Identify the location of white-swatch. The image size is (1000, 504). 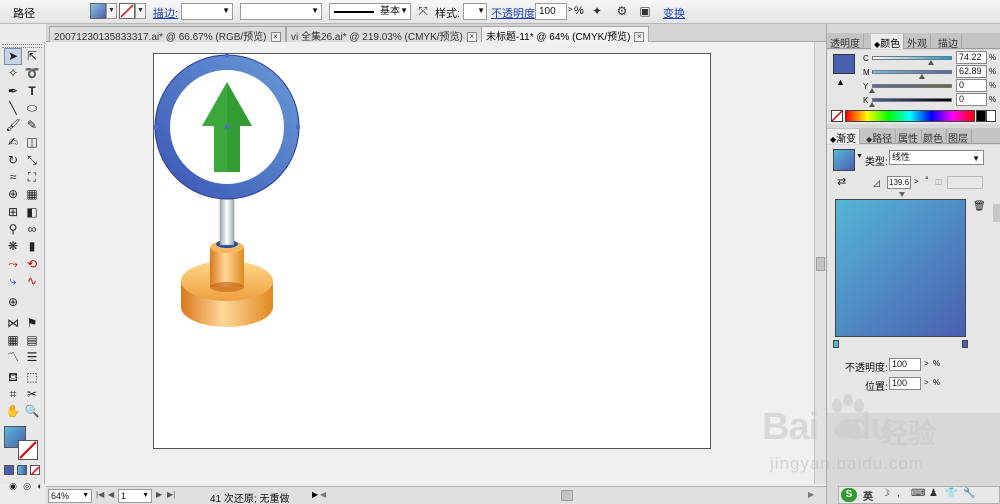
(991, 116).